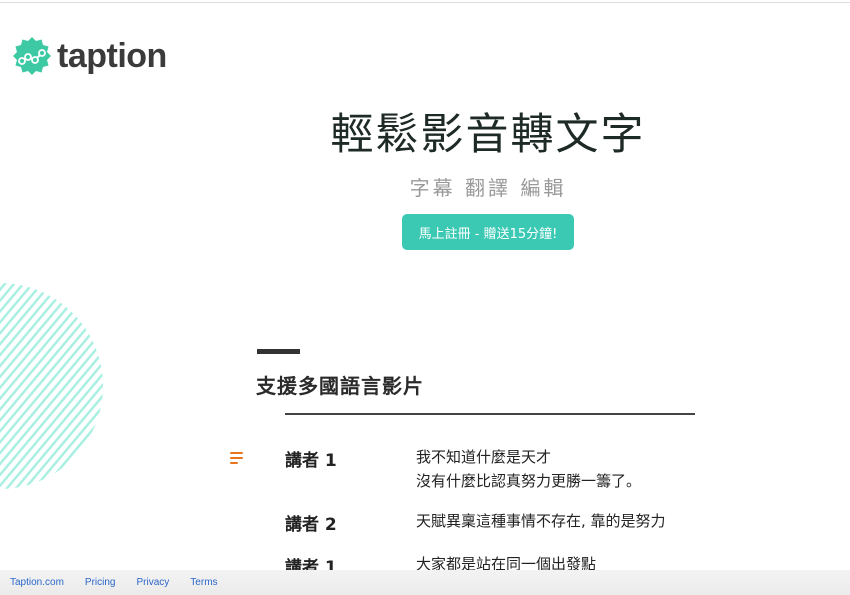 This screenshot has width=850, height=595. I want to click on top-divider, so click(425, 2).